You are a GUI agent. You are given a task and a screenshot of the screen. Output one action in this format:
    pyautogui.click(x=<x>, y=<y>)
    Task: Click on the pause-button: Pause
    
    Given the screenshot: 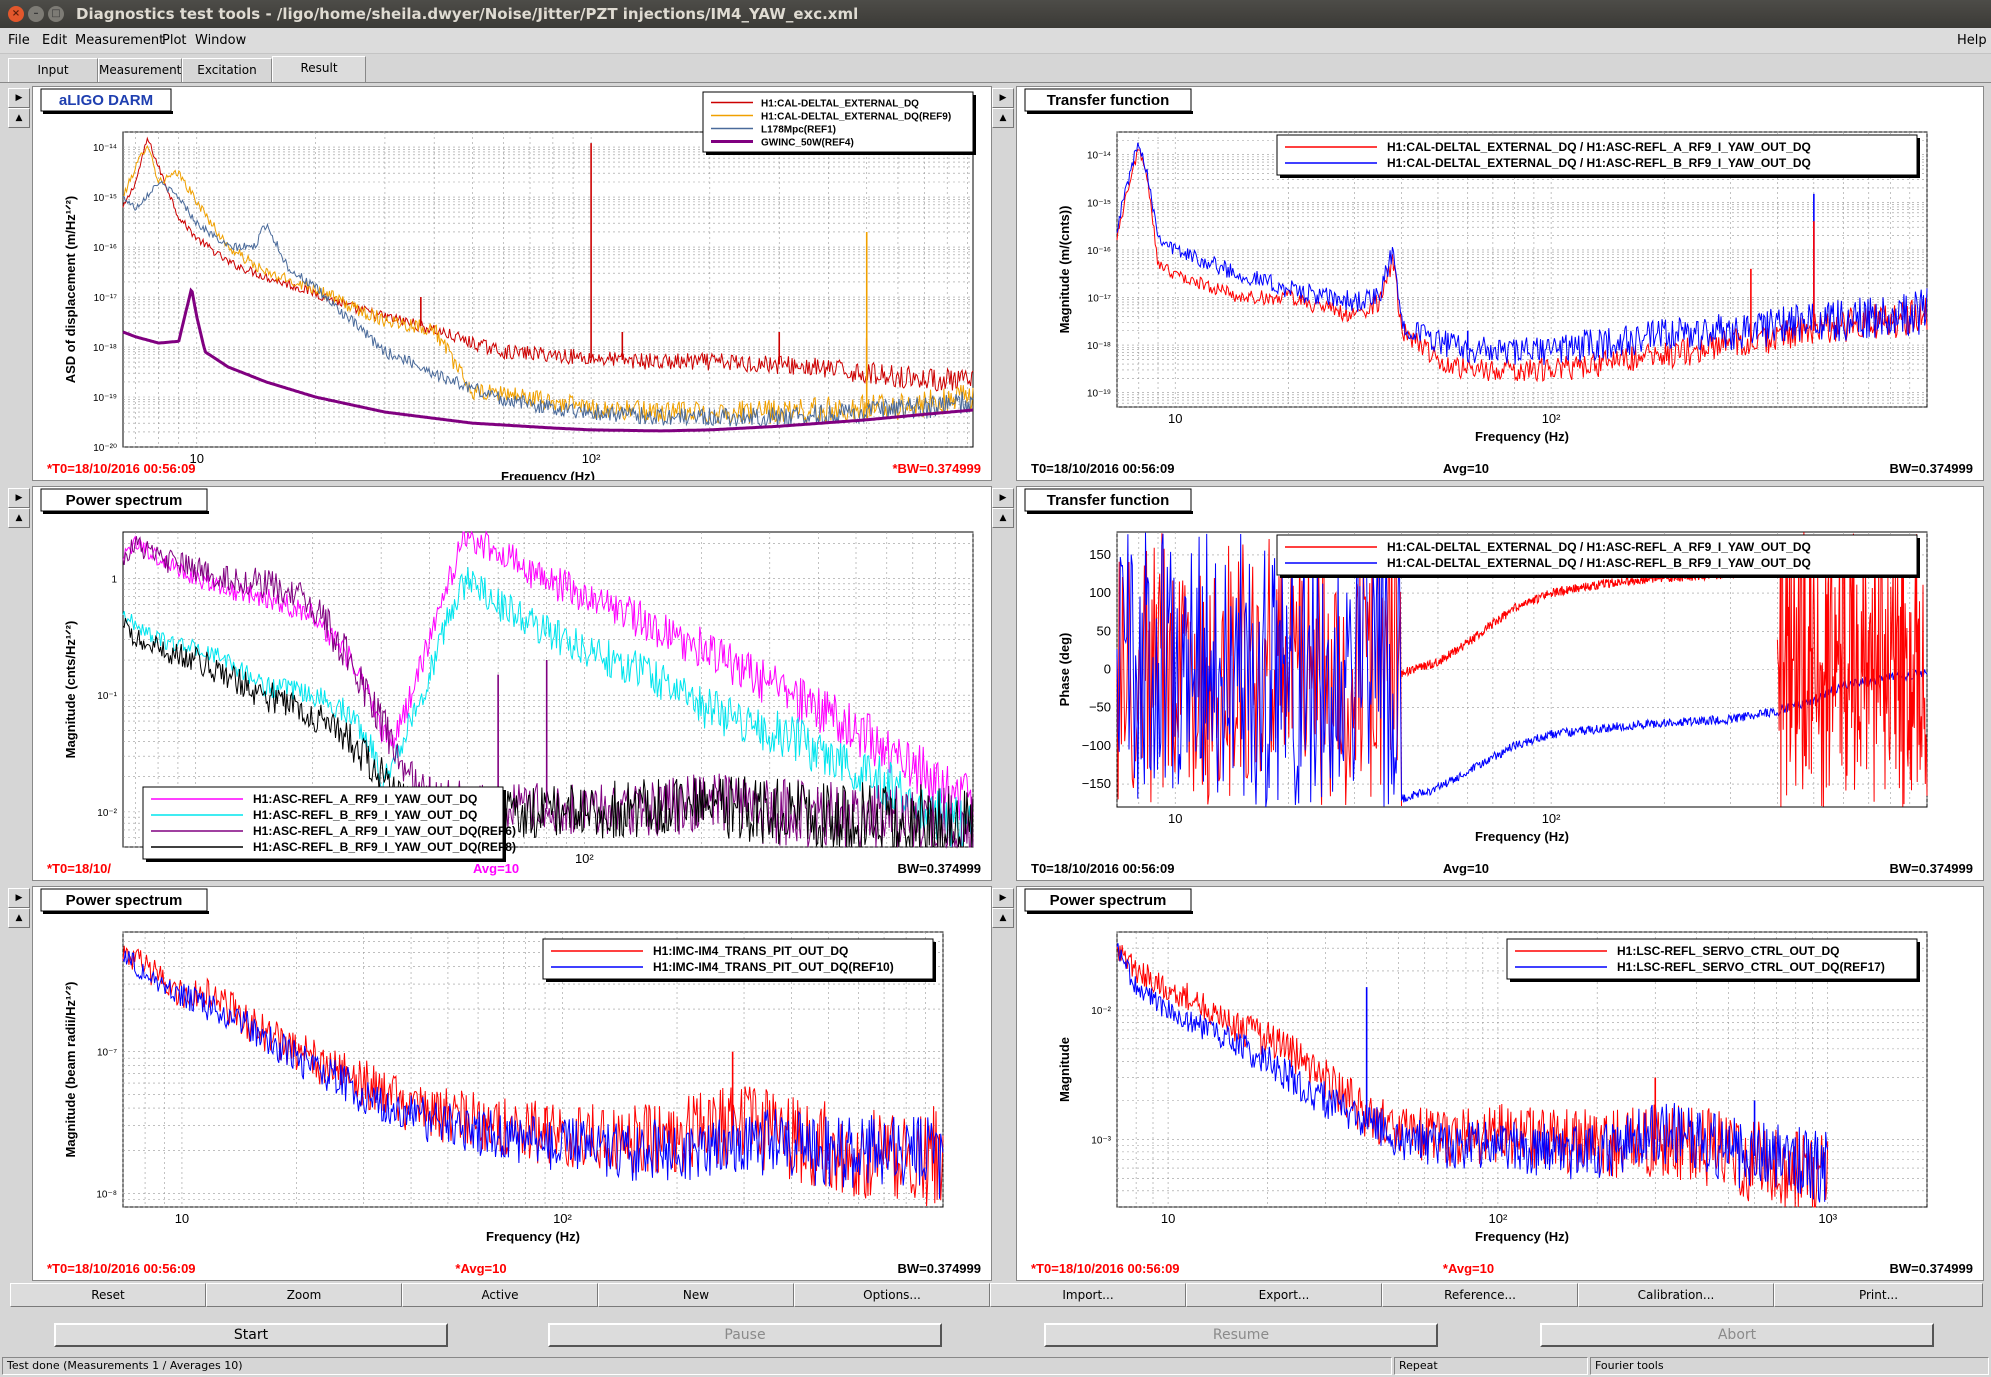 What is the action you would take?
    pyautogui.click(x=745, y=1335)
    